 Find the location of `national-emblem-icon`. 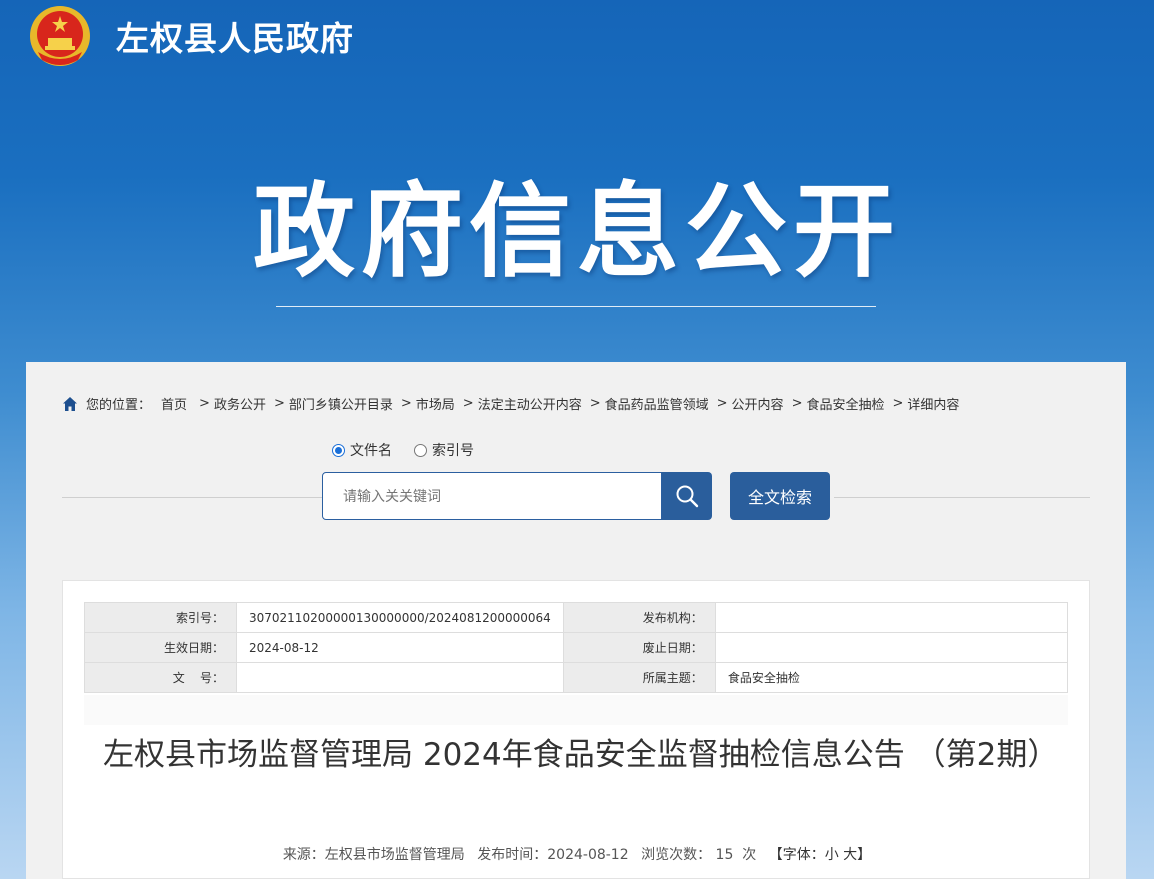

national-emblem-icon is located at coordinates (60, 36).